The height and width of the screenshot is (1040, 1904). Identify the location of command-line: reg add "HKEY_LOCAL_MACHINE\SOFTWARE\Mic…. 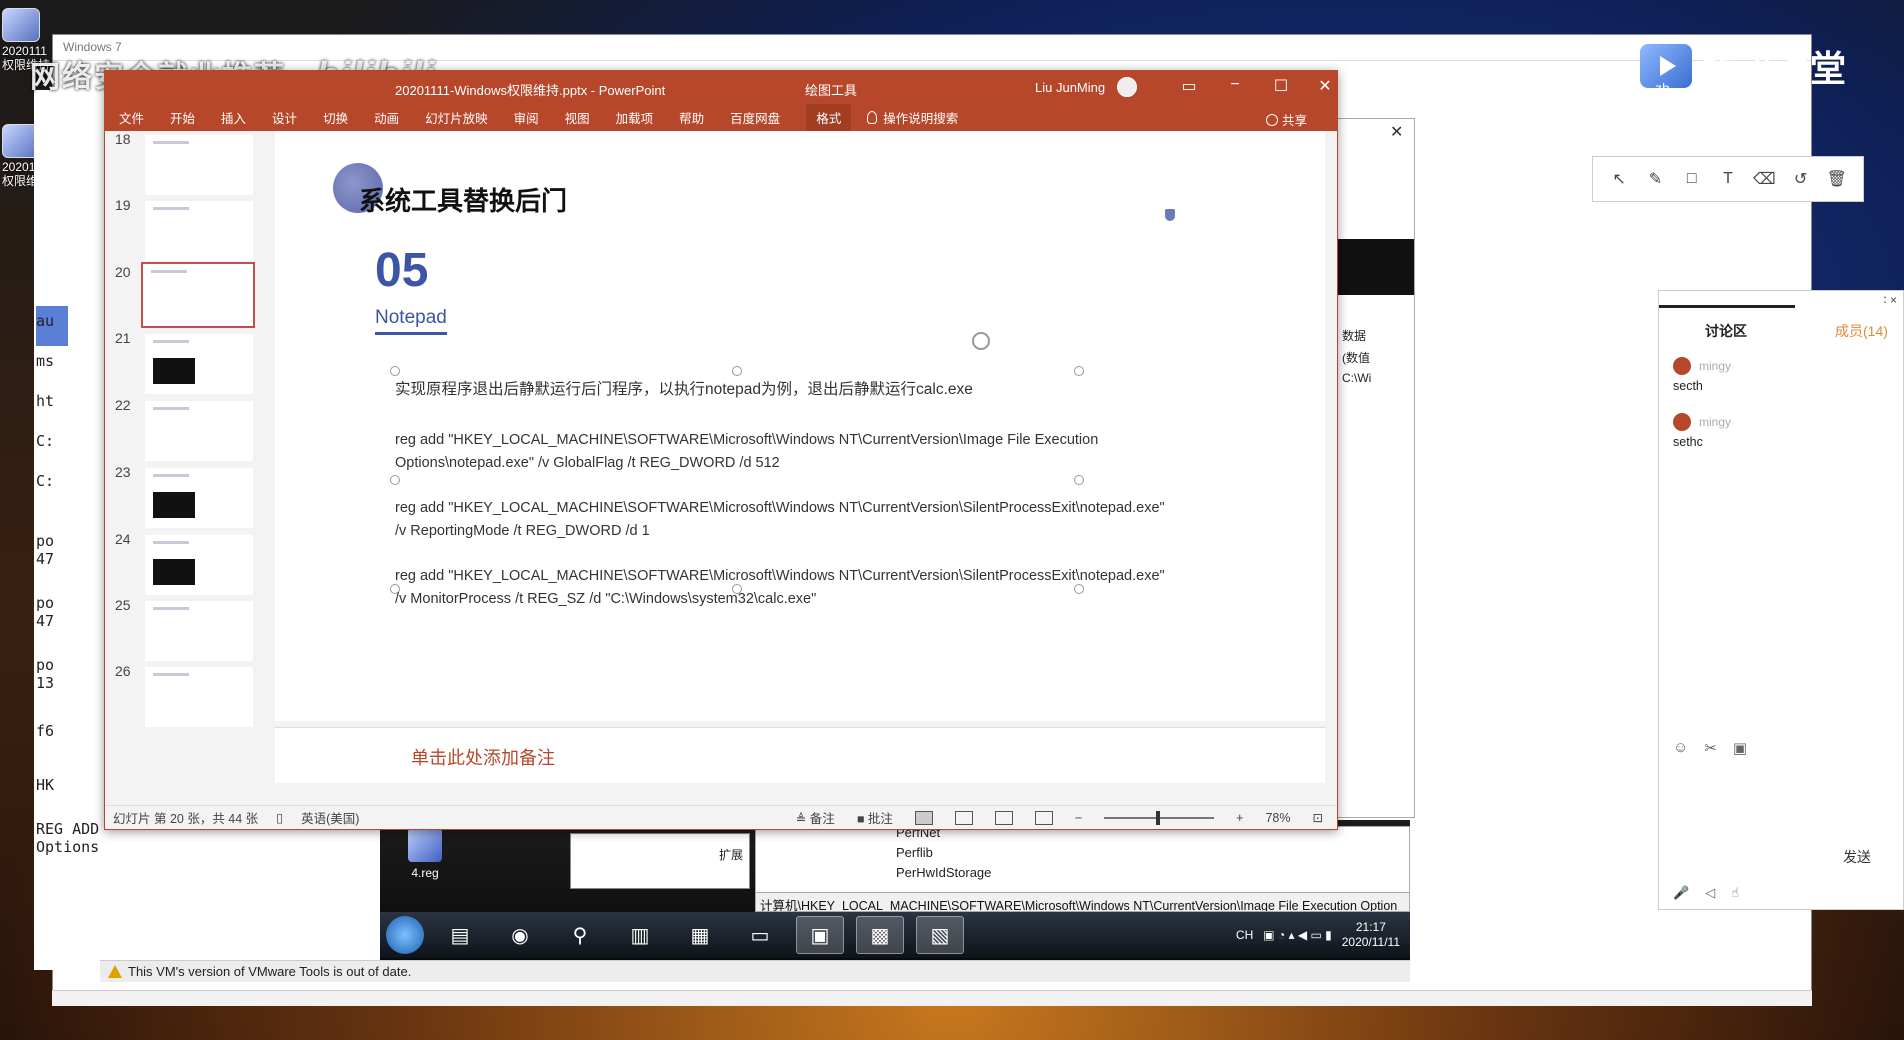
(780, 508).